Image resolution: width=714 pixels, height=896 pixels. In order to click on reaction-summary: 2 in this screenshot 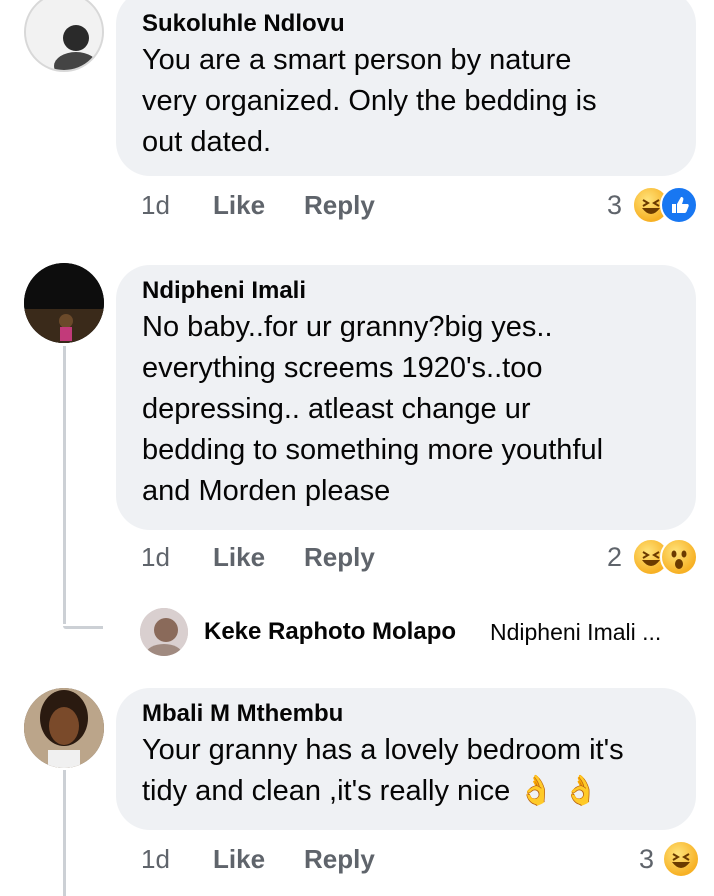, I will do `click(654, 558)`.